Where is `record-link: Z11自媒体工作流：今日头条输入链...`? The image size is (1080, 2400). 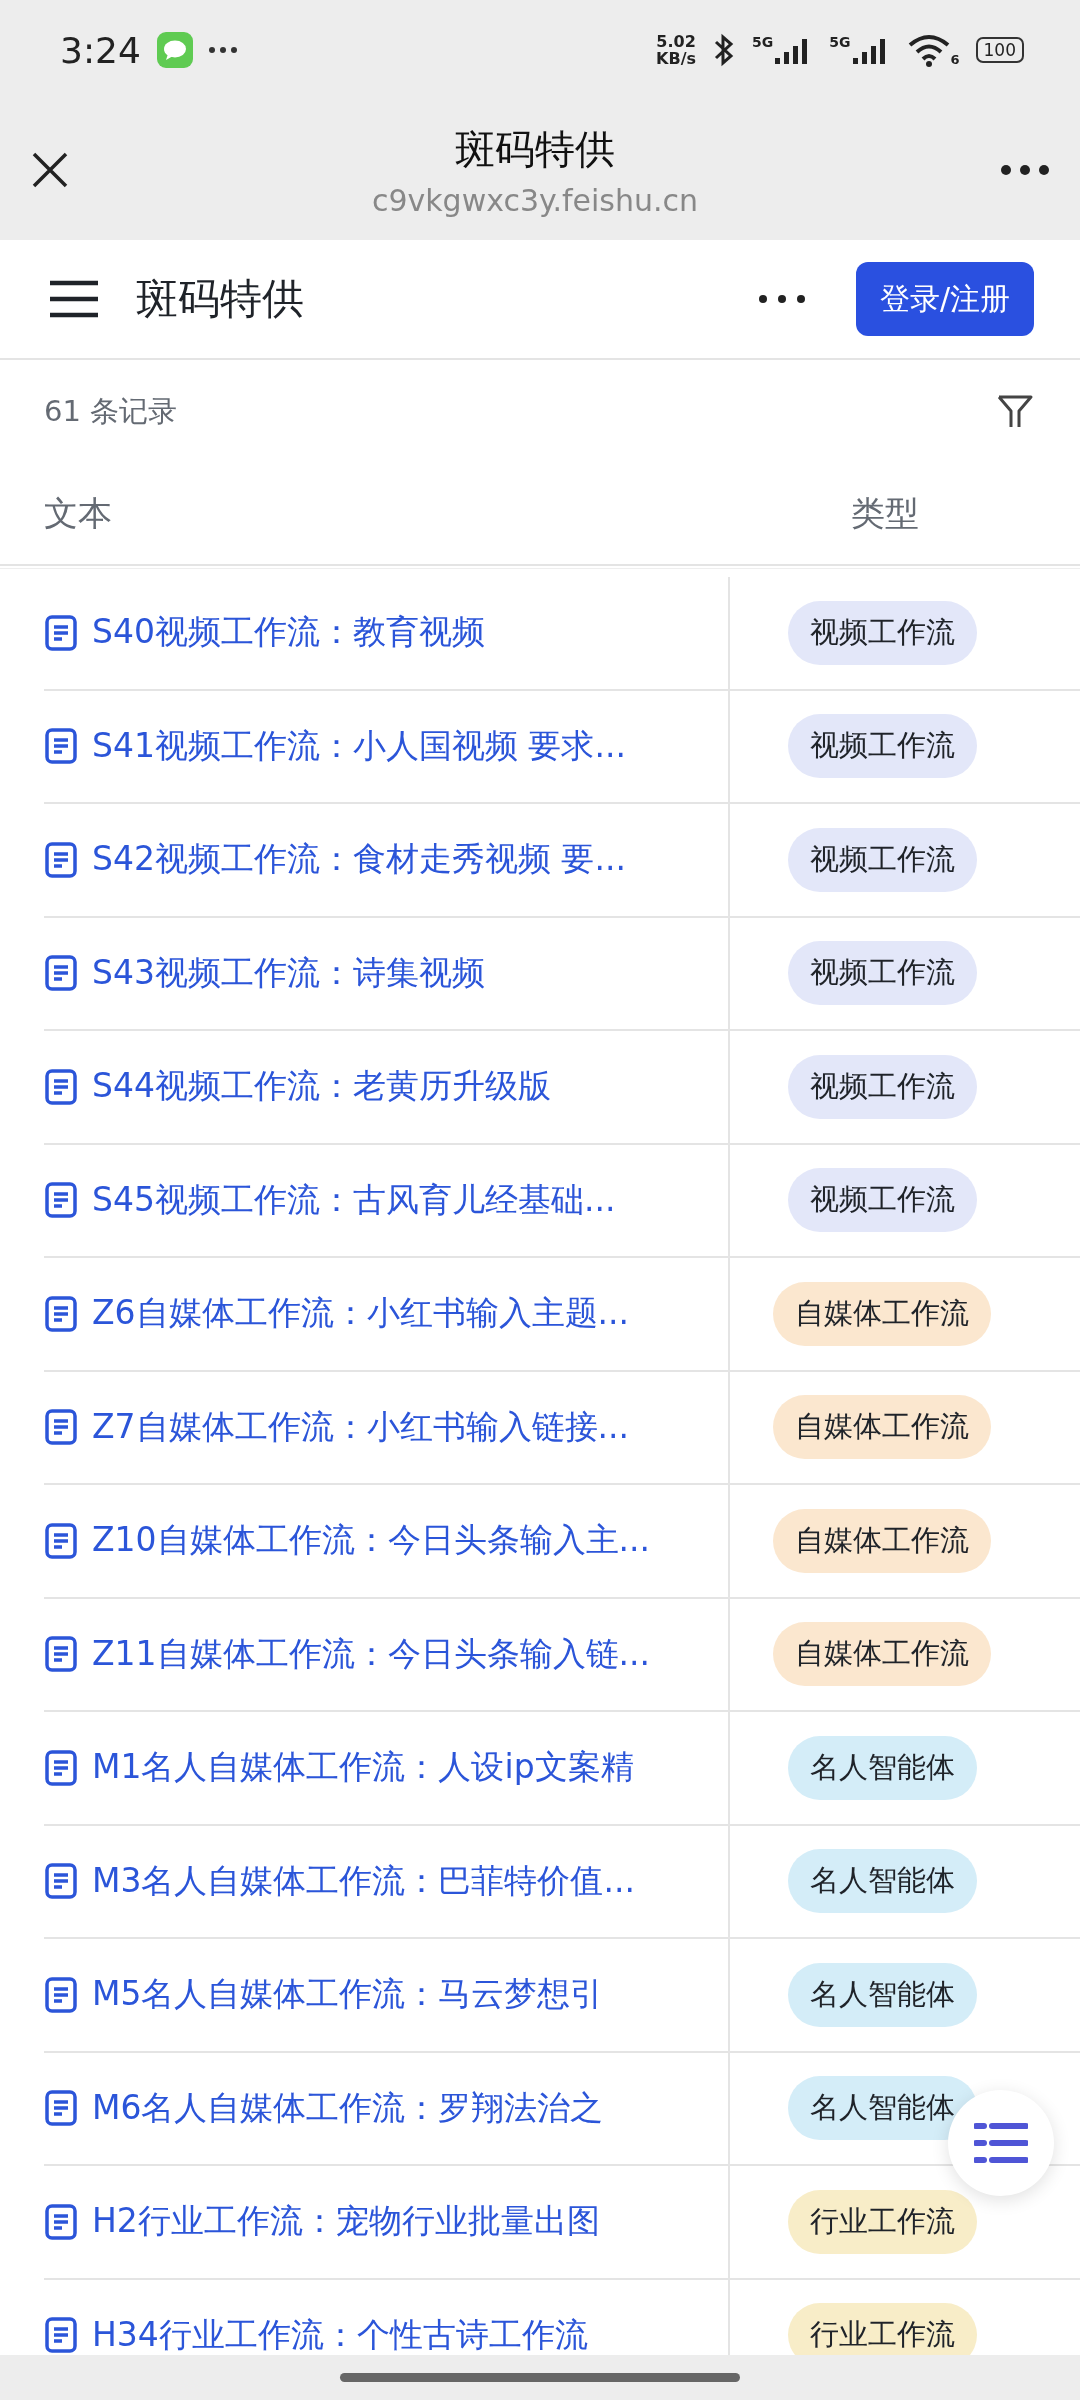 record-link: Z11自媒体工作流：今日头条输入链... is located at coordinates (371, 1654).